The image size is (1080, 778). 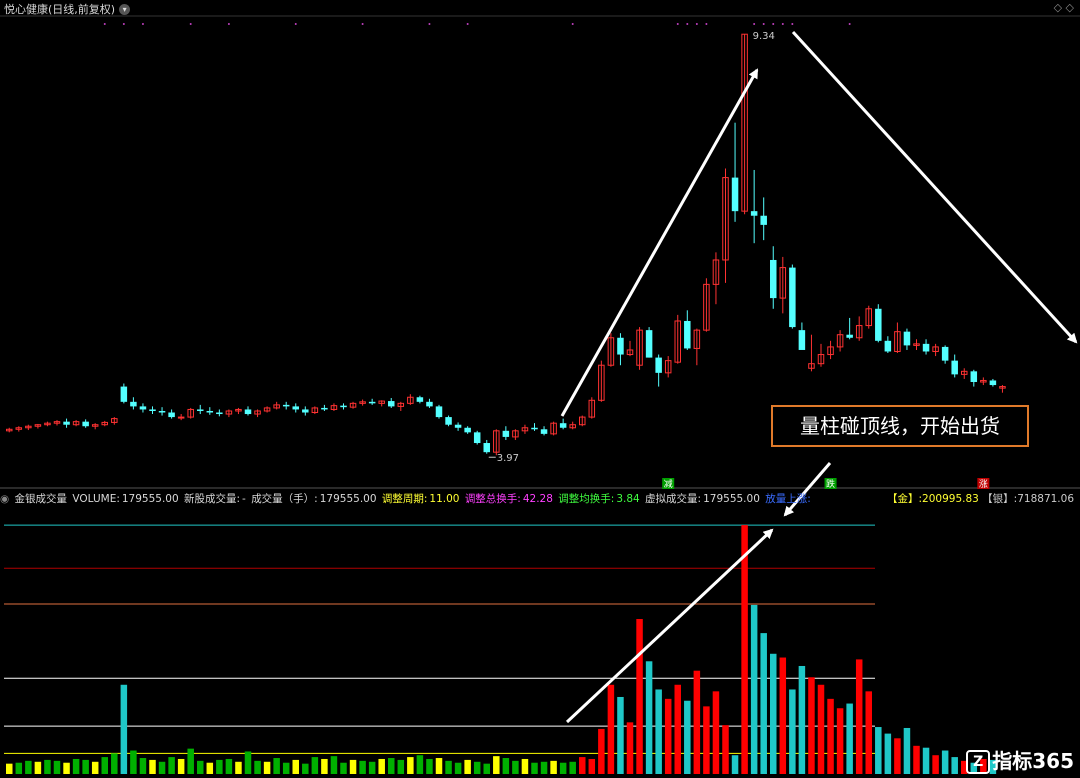 What do you see at coordinates (4, 499) in the screenshot?
I see `collapse-icon: ◉` at bounding box center [4, 499].